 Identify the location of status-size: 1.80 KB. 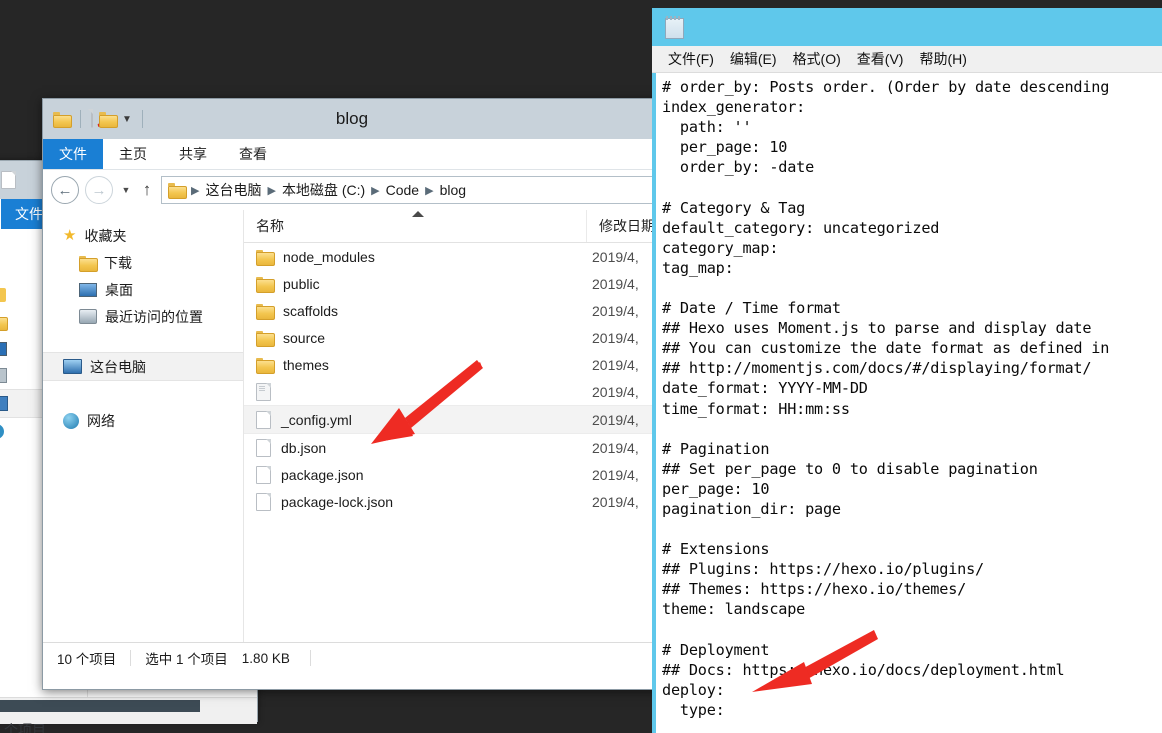
(265, 658).